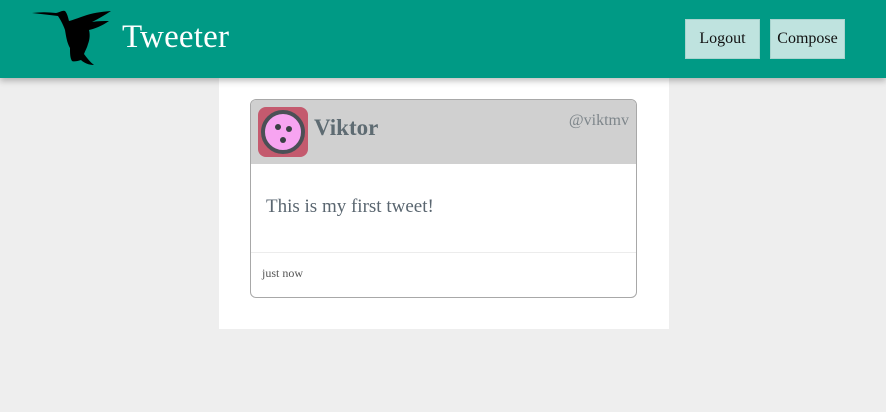  I want to click on tweet-header: Viktor @viktmv, so click(443, 132).